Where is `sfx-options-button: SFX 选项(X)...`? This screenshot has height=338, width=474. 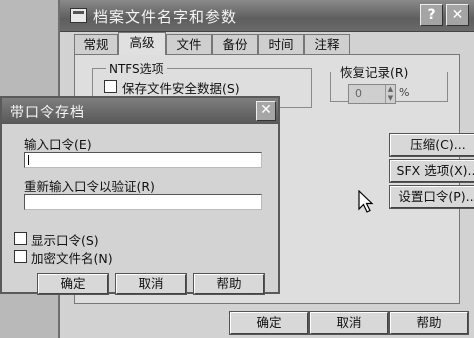
sfx-options-button: SFX 选项(X)... is located at coordinates (431, 171).